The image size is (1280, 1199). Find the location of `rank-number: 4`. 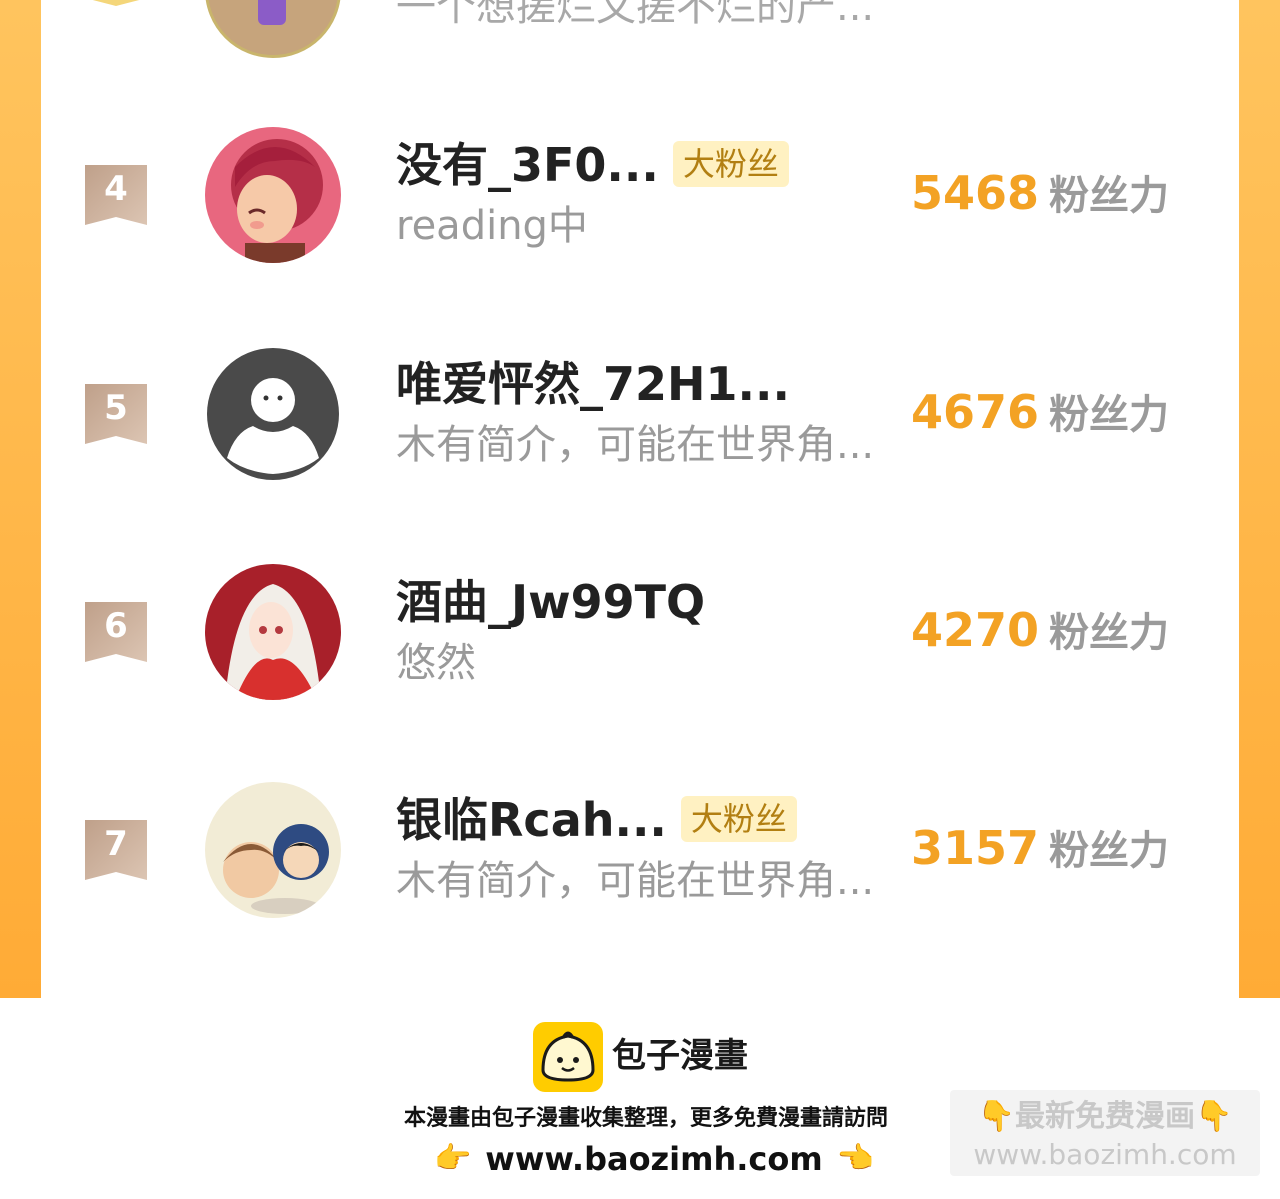

rank-number: 4 is located at coordinates (116, 189).